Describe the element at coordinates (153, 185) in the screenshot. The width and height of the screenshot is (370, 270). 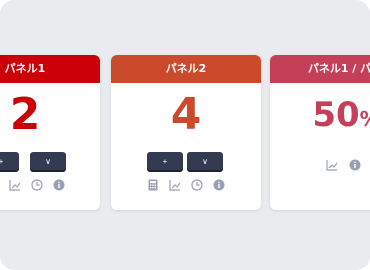
I see `calculator-icon` at that location.